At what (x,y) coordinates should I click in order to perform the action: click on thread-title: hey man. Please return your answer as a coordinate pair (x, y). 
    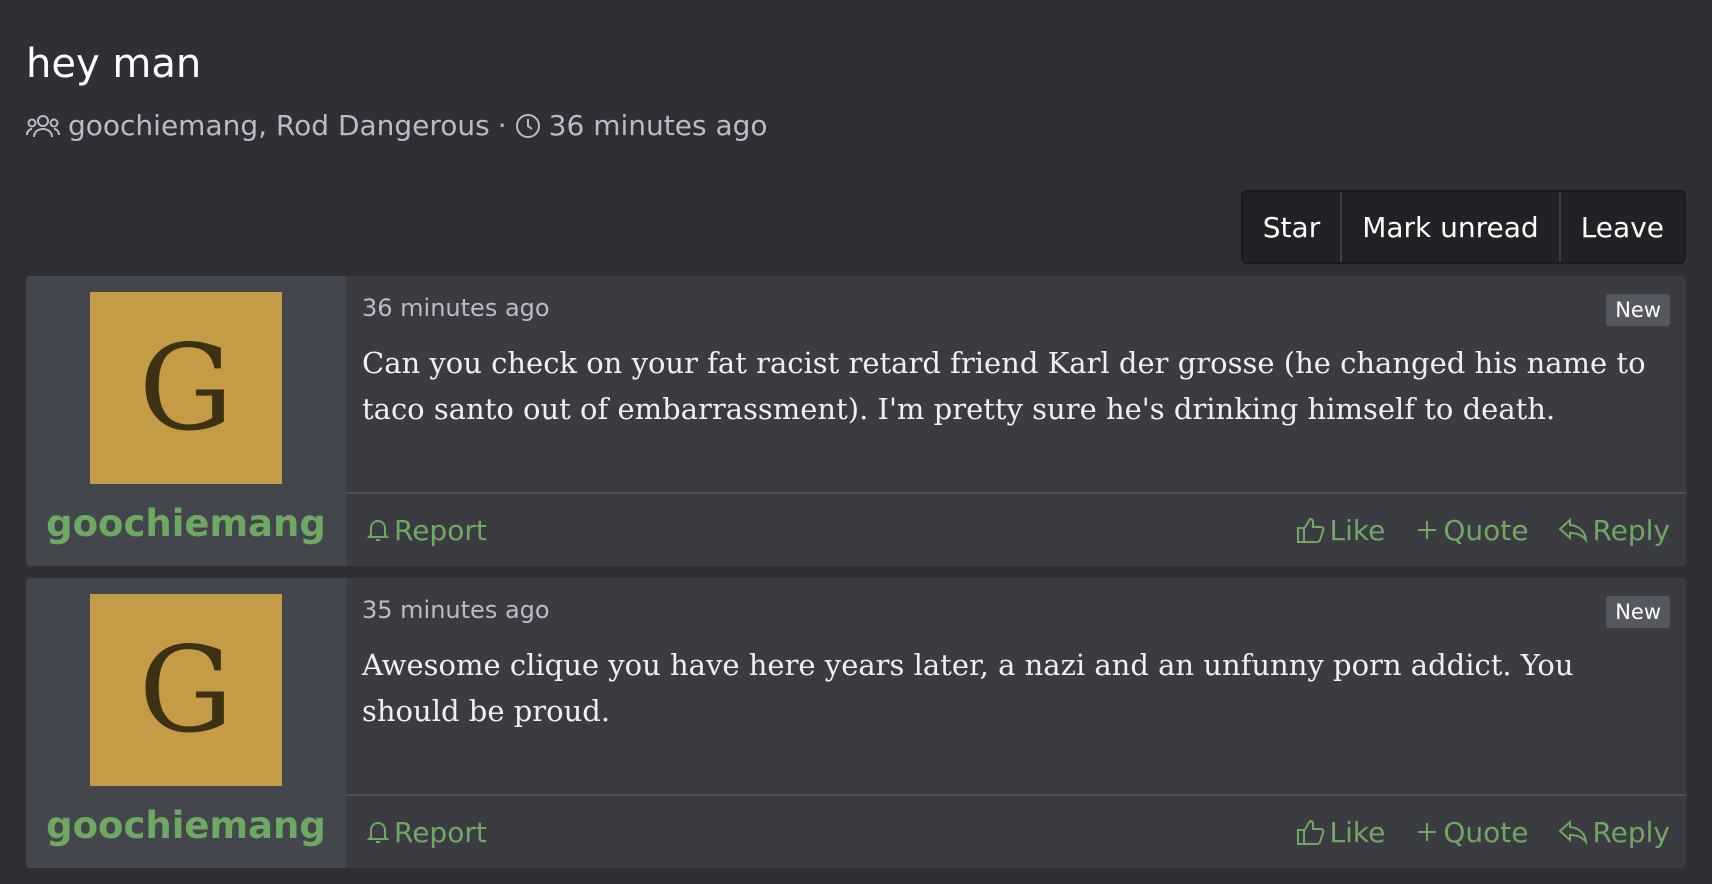
    Looking at the image, I should click on (114, 64).